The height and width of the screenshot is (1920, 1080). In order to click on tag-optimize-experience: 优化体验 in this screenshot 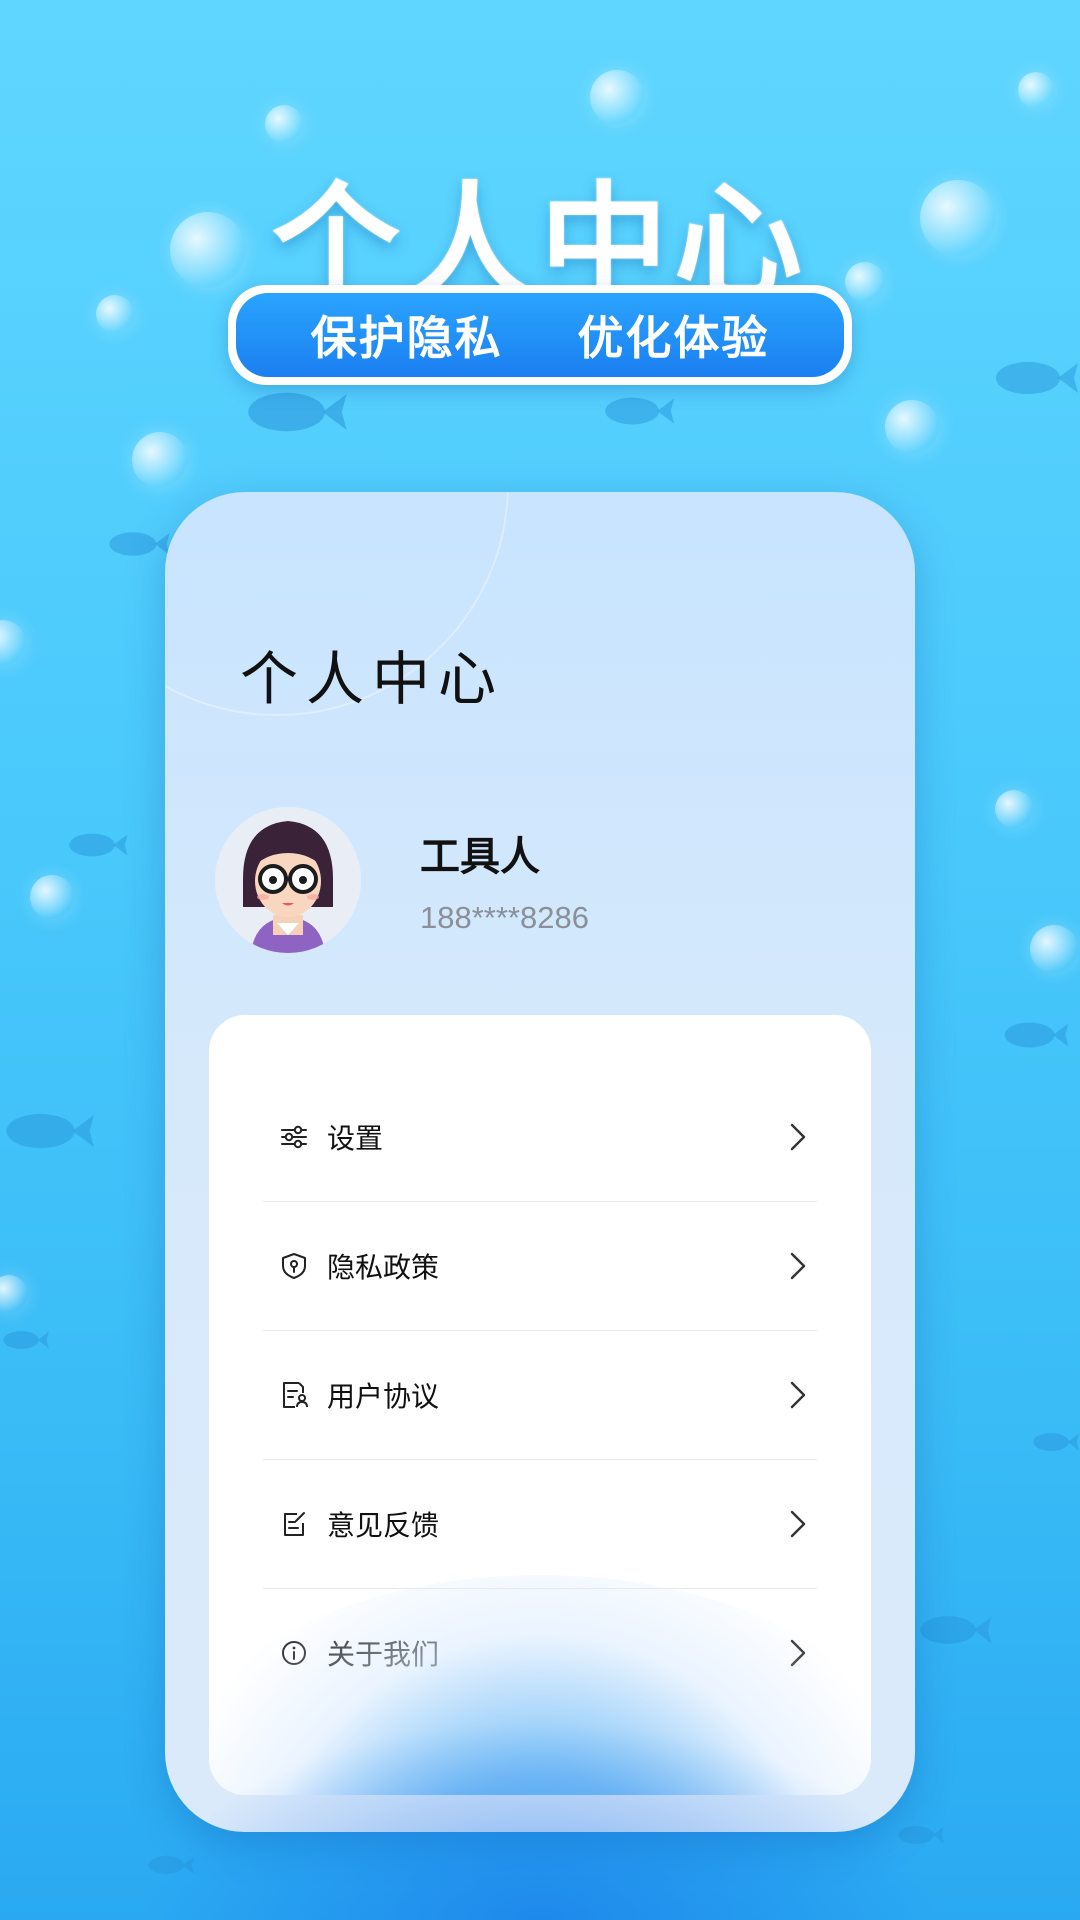, I will do `click(673, 338)`.